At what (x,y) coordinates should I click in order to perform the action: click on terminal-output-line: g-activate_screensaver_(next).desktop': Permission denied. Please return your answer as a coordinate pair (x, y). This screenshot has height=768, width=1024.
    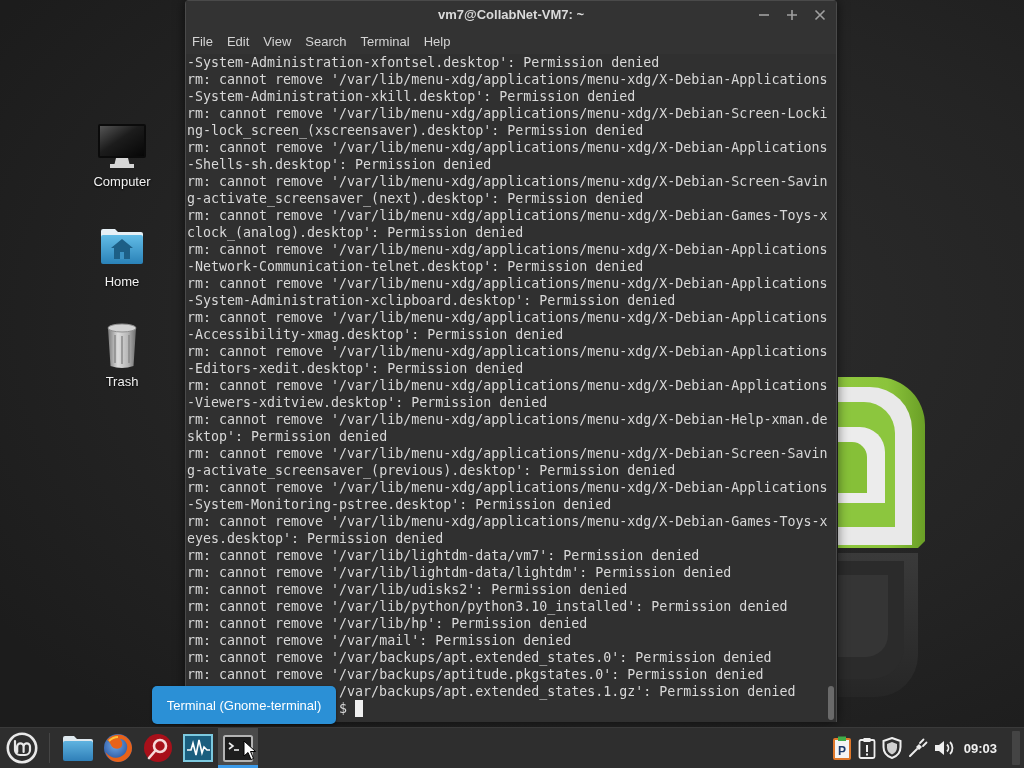
    Looking at the image, I should click on (416, 198).